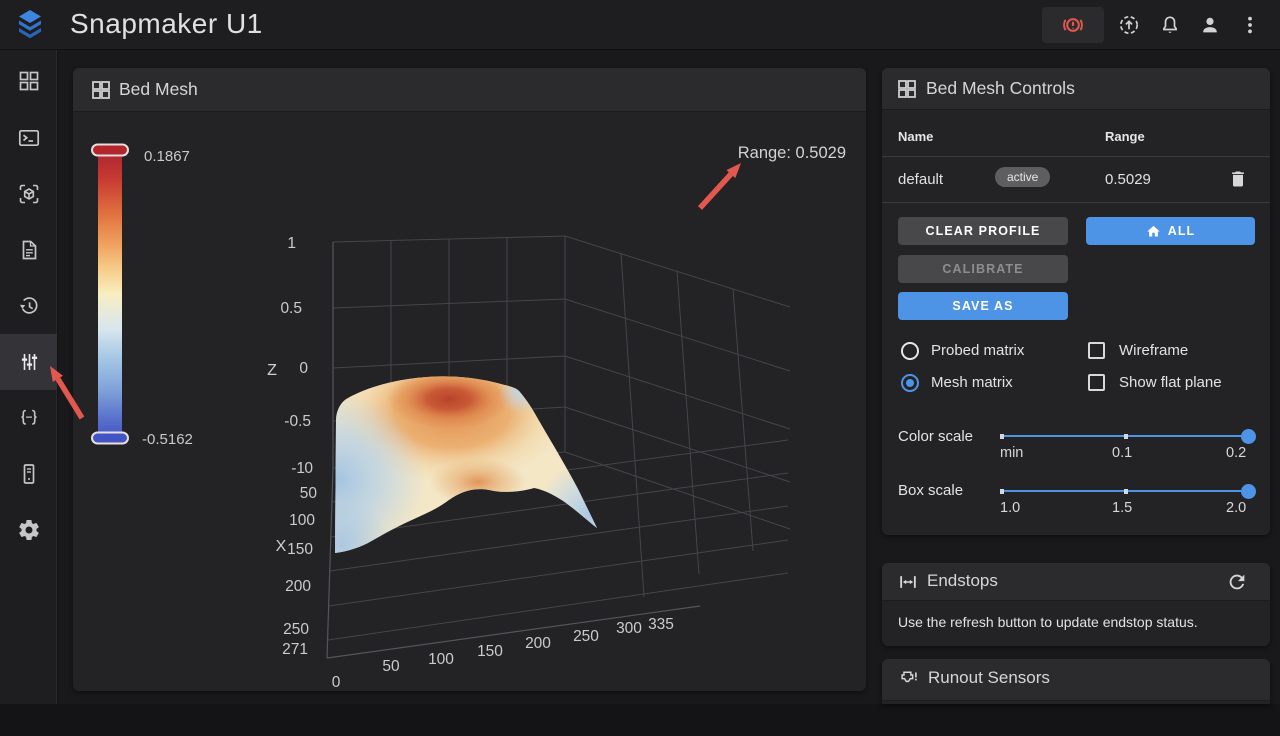 The height and width of the screenshot is (736, 1280). Describe the element at coordinates (1122, 508) in the screenshot. I see `box-scale-tick-mid: 1.5` at that location.